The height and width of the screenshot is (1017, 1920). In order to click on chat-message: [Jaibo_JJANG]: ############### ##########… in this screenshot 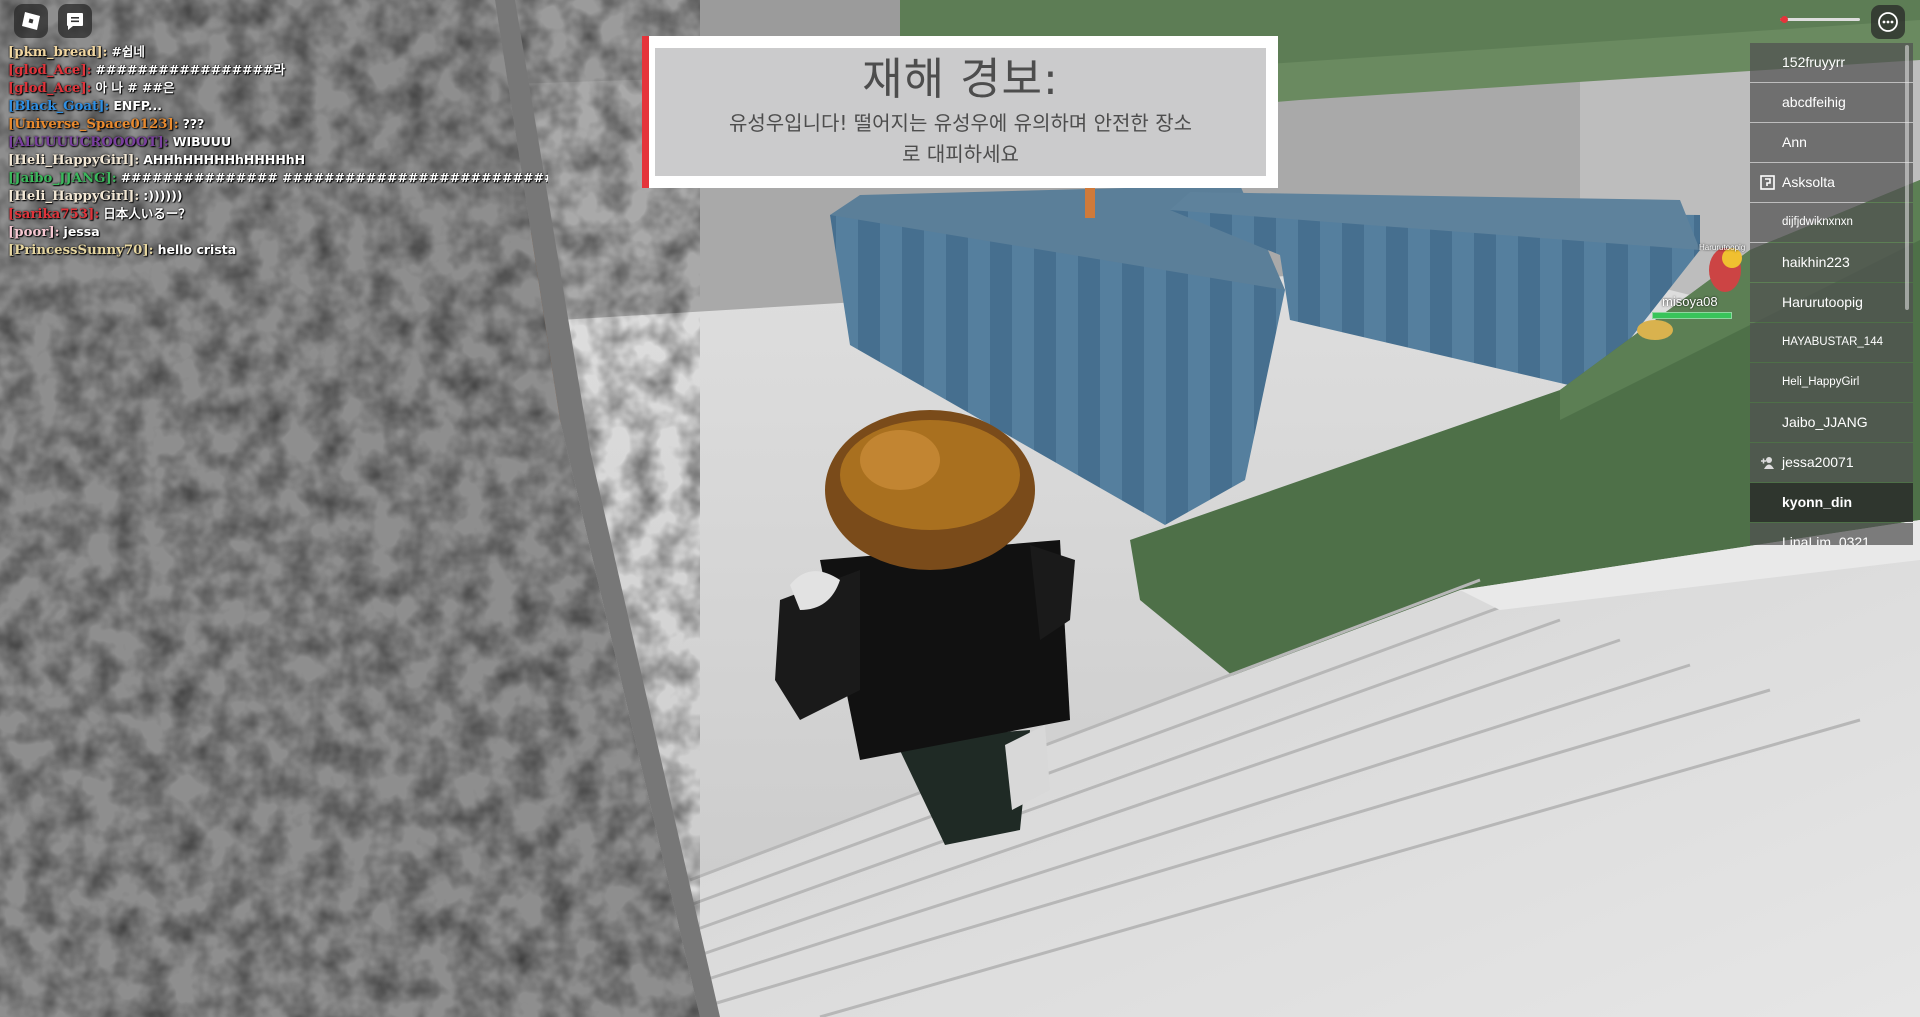, I will do `click(278, 178)`.